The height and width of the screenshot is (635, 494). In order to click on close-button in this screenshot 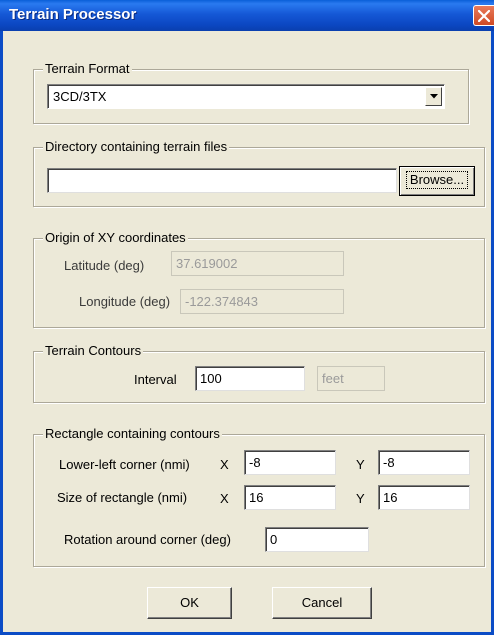, I will do `click(483, 15)`.